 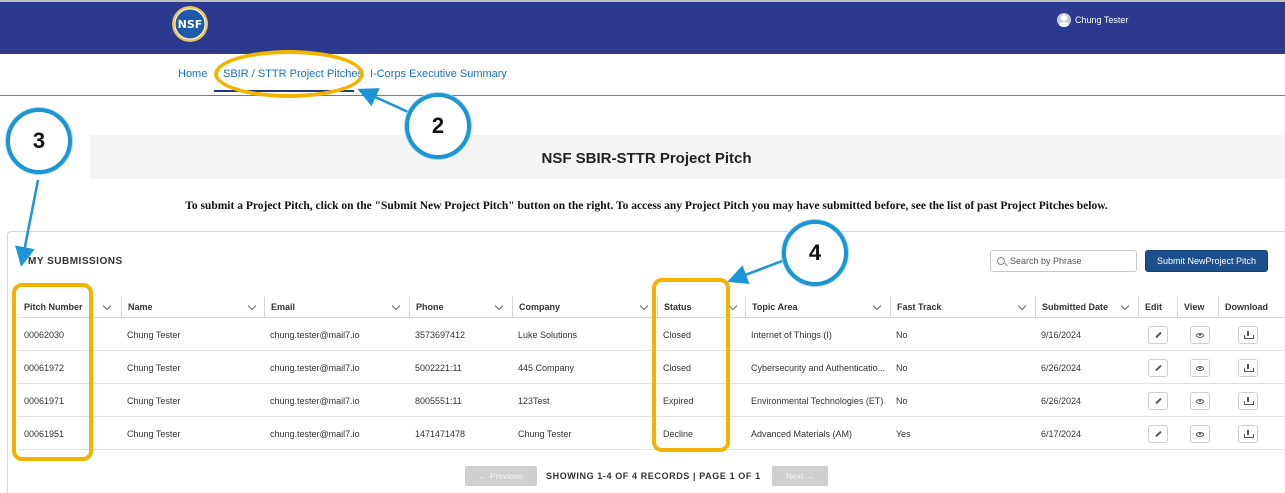 What do you see at coordinates (817, 400) in the screenshot?
I see `cell-topic-area: Environmental Technologies (ET)` at bounding box center [817, 400].